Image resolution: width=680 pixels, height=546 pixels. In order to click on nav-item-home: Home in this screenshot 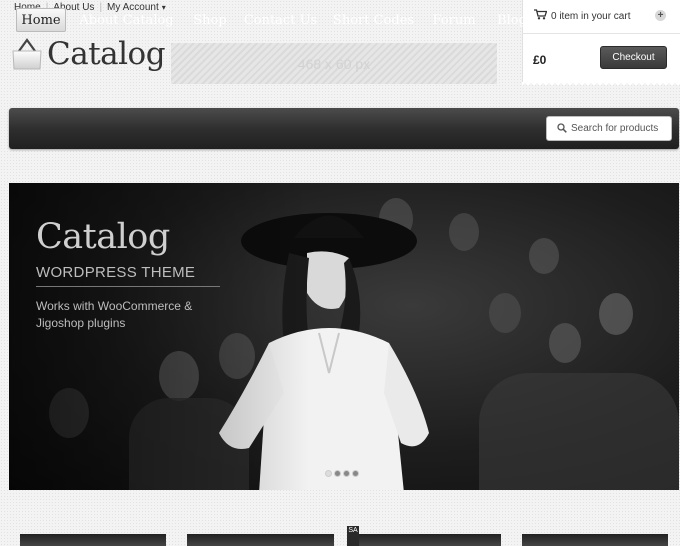, I will do `click(41, 20)`.